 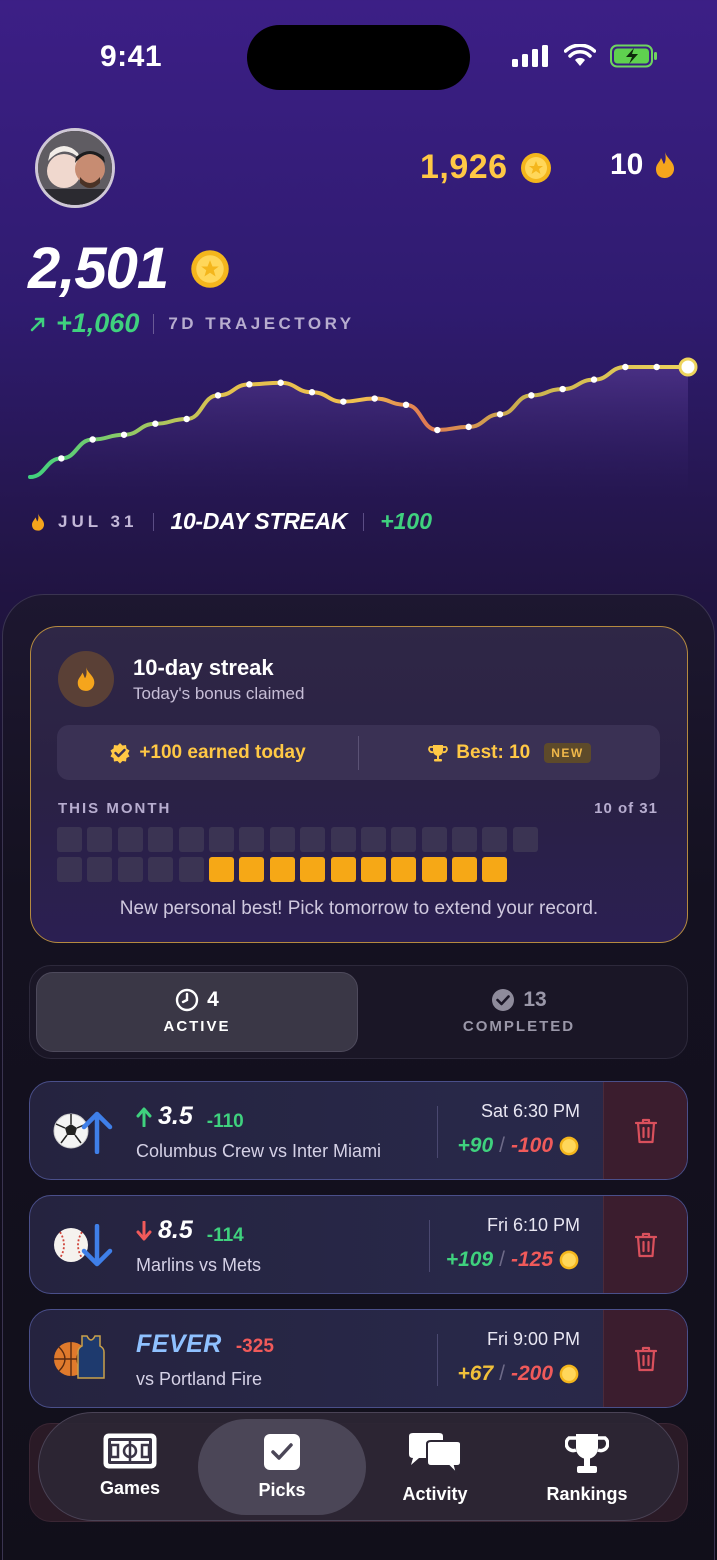 I want to click on nav-picks-label: Picks, so click(x=282, y=1490).